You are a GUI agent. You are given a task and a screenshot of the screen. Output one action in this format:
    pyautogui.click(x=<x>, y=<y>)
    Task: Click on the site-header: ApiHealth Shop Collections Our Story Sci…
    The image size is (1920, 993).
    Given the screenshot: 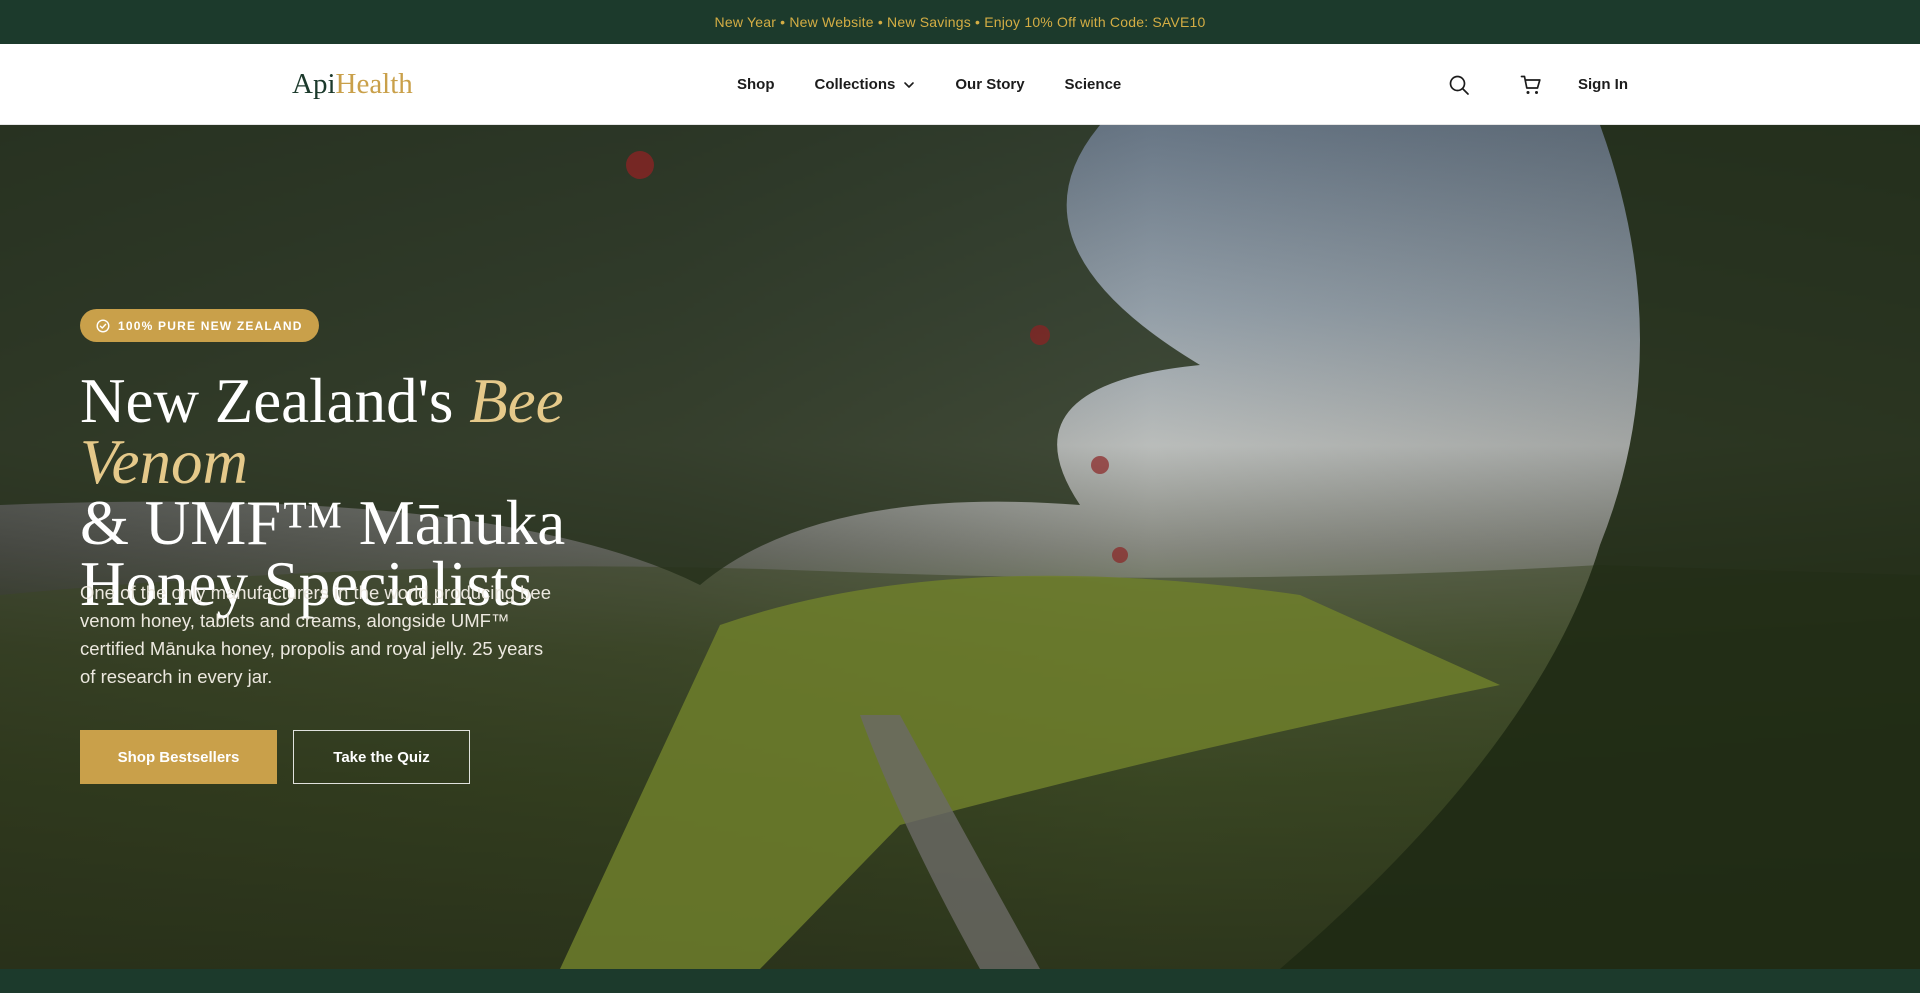 What is the action you would take?
    pyautogui.click(x=960, y=84)
    